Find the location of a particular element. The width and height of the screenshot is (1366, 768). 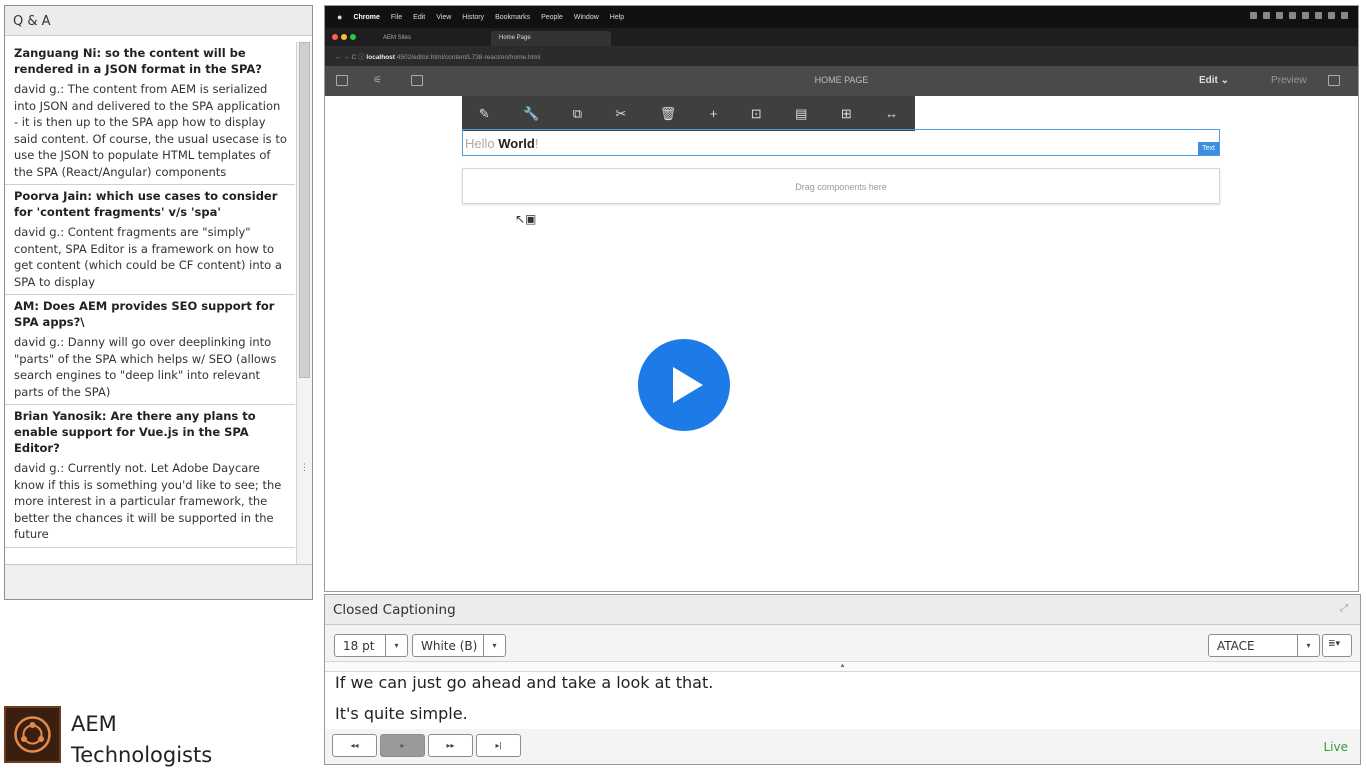

options-menu-button: ≣▾ is located at coordinates (1337, 645).